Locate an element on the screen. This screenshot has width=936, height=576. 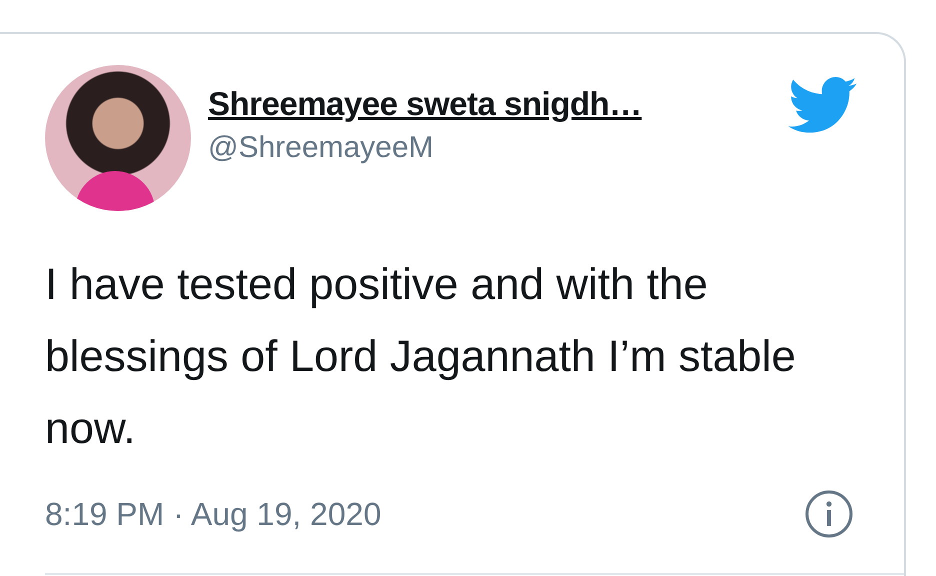
info-icon is located at coordinates (829, 514).